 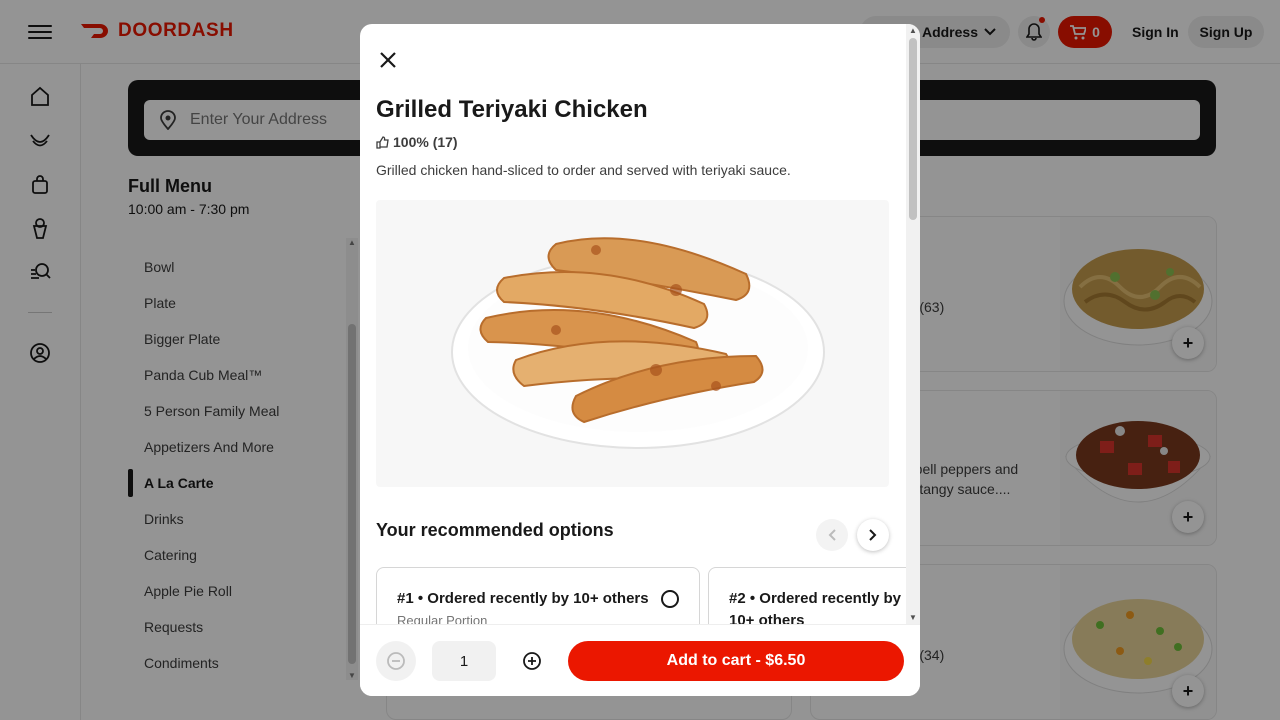 I want to click on option-sub: Regular Portion, so click(x=442, y=618).